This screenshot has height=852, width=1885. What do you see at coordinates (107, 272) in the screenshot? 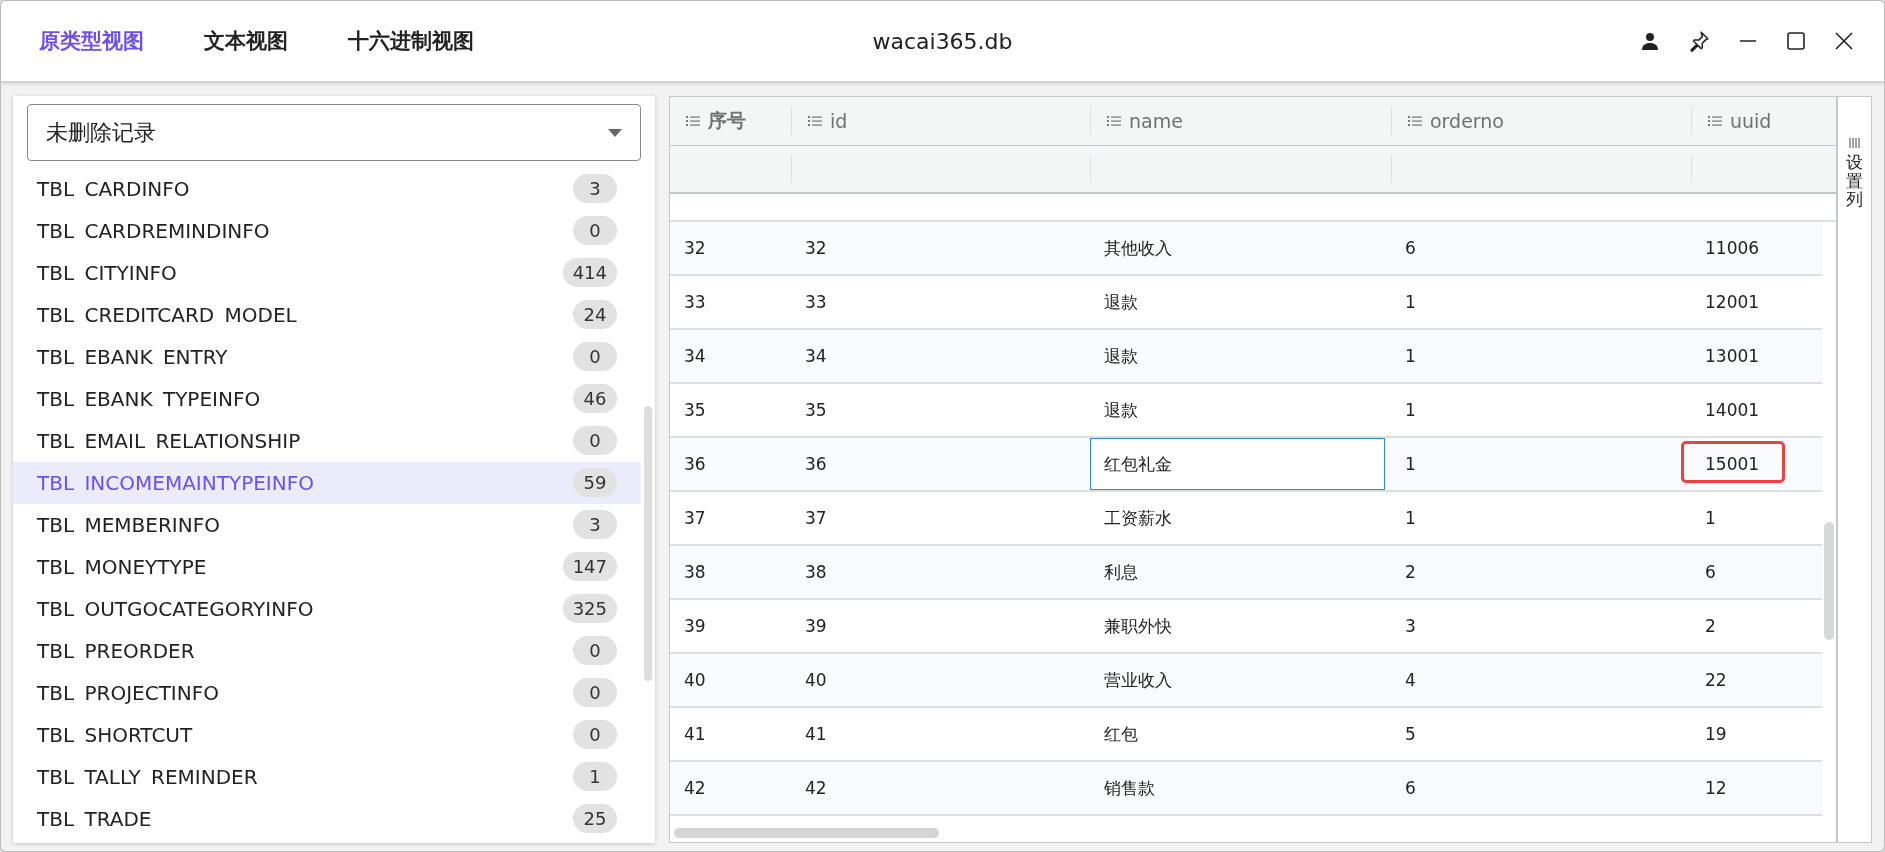
I see `table-name: TBL CITYINFO` at bounding box center [107, 272].